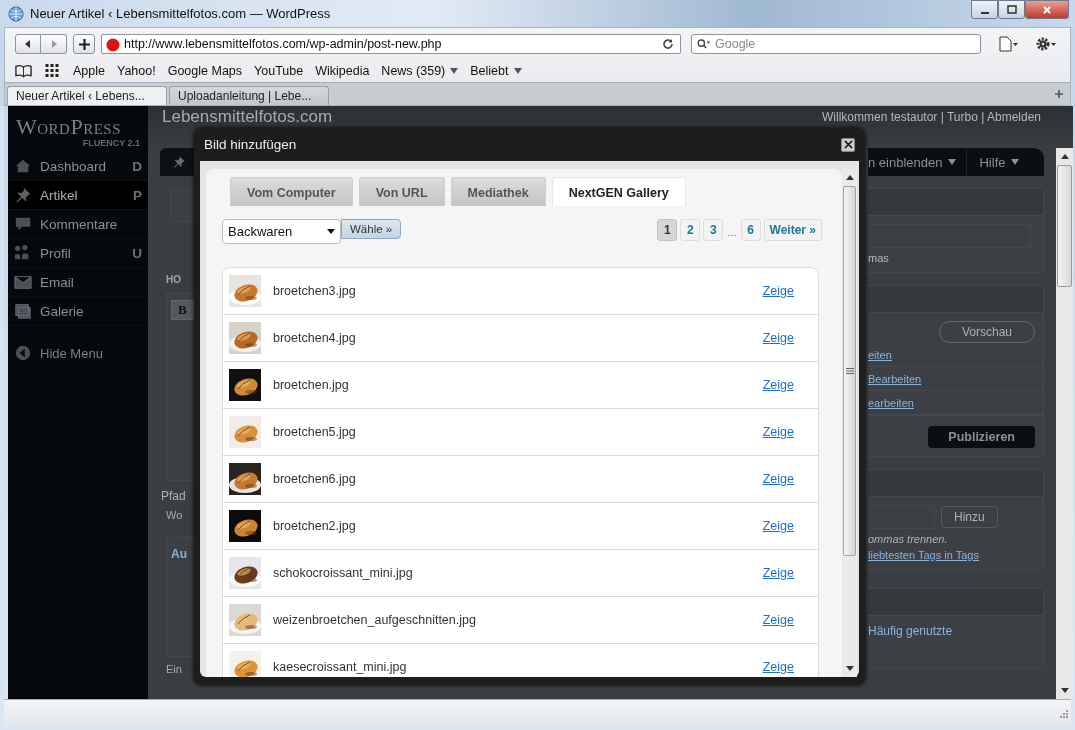 The width and height of the screenshot is (1075, 730). What do you see at coordinates (84, 44) in the screenshot?
I see `add-bookmark-button` at bounding box center [84, 44].